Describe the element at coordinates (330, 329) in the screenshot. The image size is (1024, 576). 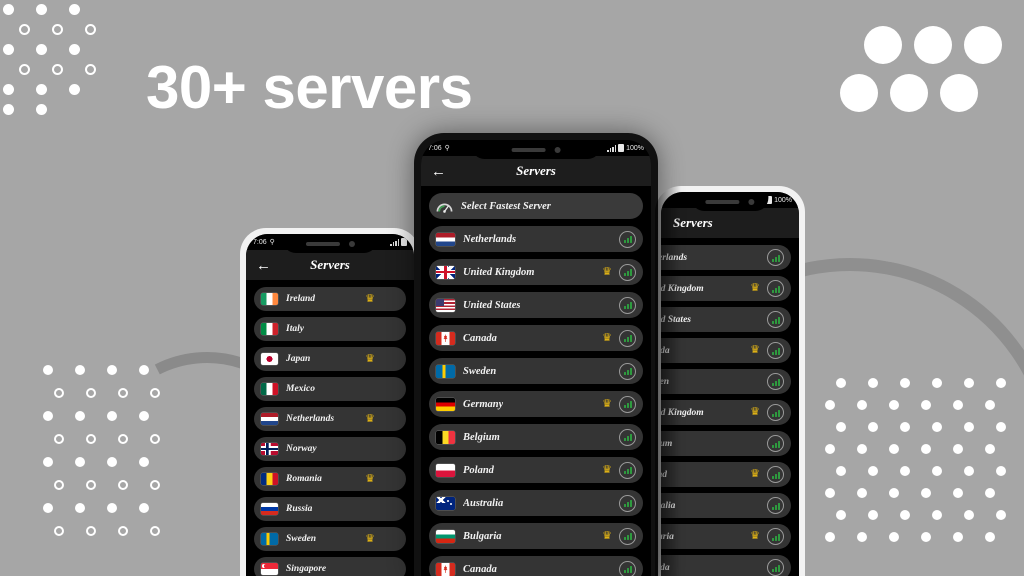
I see `server-row: Italy♛` at that location.